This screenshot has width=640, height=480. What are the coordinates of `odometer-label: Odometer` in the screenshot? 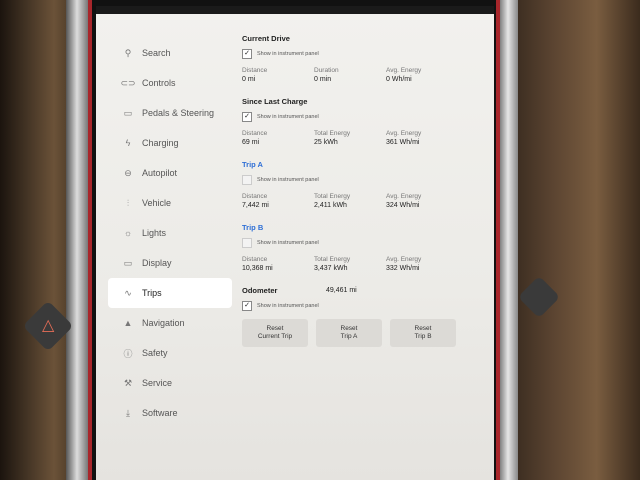 It's located at (260, 290).